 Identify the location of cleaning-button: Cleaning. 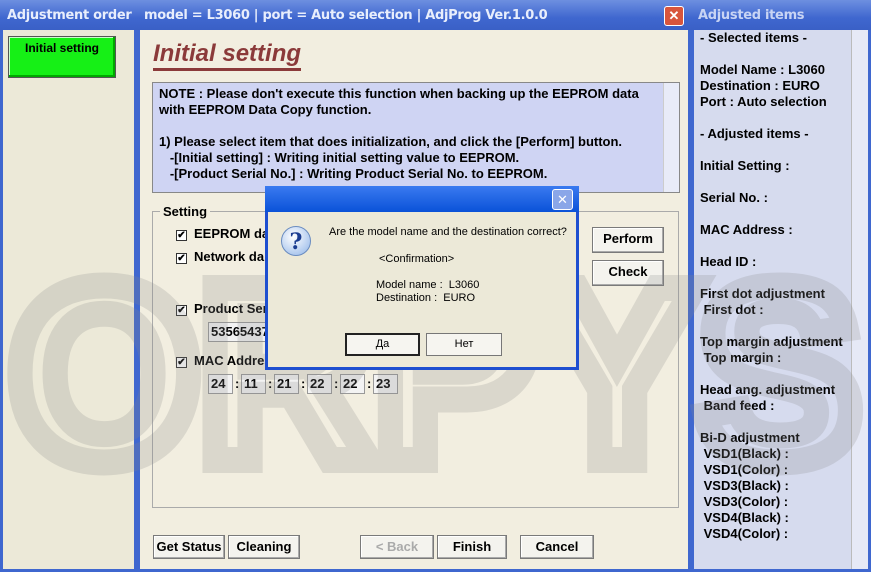
(264, 547).